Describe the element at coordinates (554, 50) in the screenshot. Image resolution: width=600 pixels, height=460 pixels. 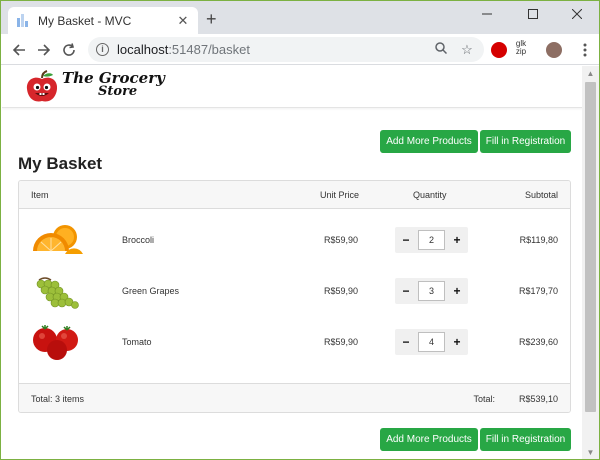
I see `profile-avatar` at that location.